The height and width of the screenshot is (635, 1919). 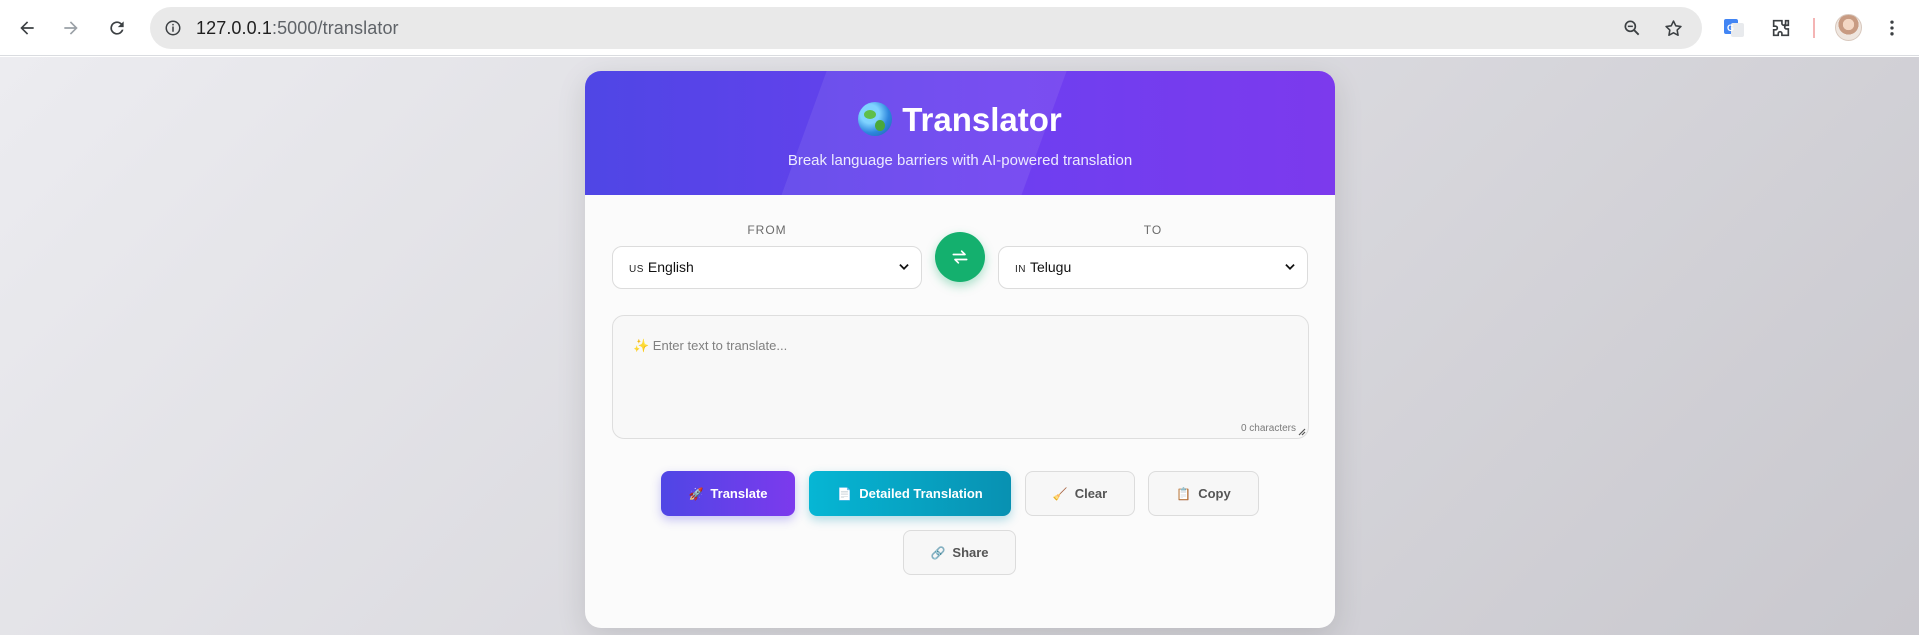 I want to click on browser-toolbar: 127.0.0.1:5000/translator G, so click(x=959, y=28).